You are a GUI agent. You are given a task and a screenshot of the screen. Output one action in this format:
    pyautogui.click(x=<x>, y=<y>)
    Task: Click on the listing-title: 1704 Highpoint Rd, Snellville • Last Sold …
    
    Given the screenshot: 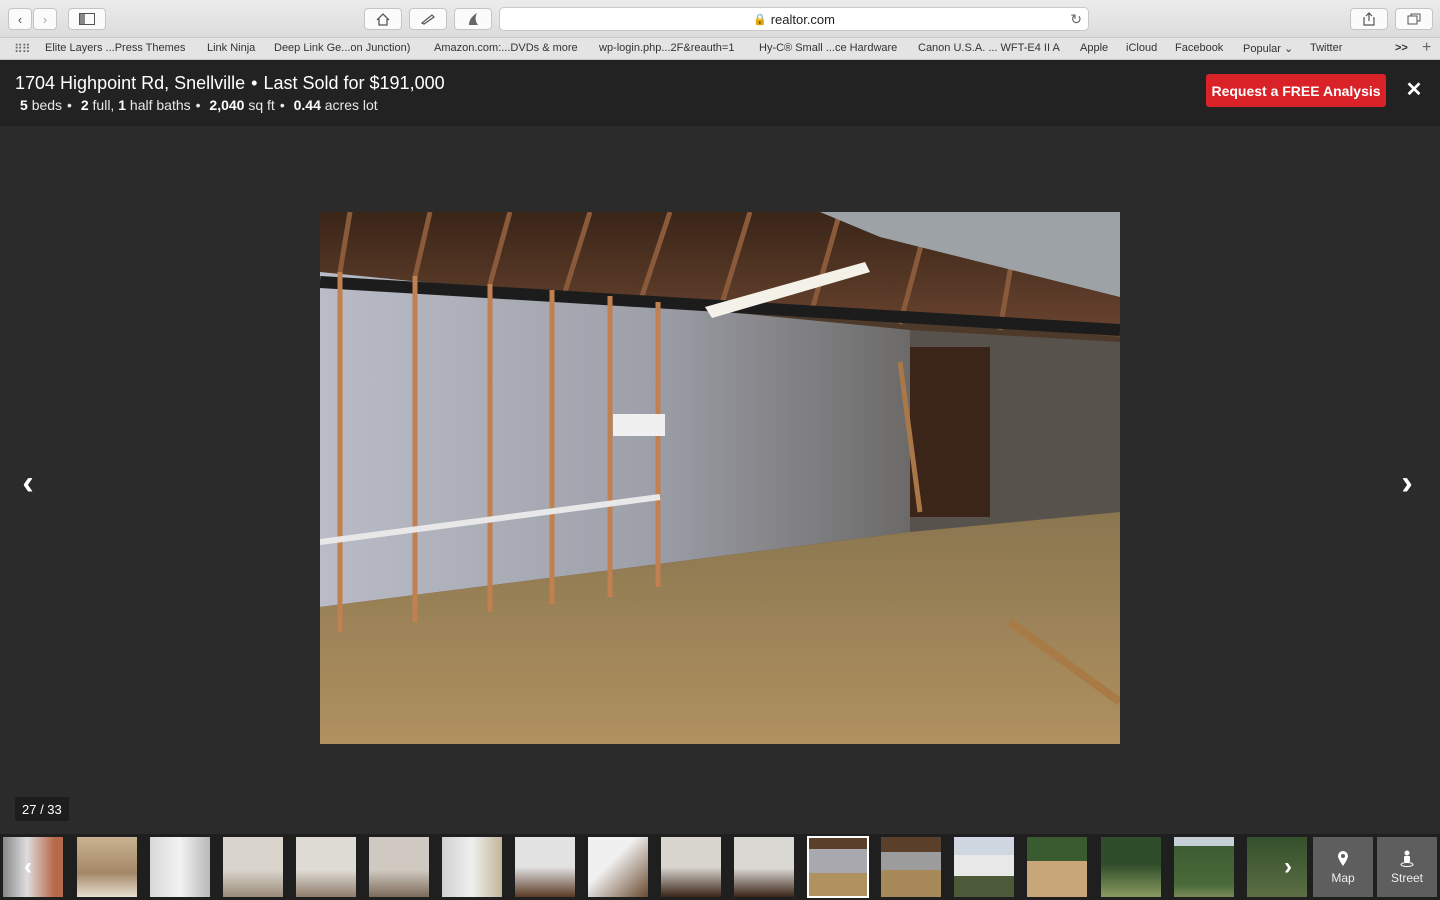 What is the action you would take?
    pyautogui.click(x=230, y=83)
    